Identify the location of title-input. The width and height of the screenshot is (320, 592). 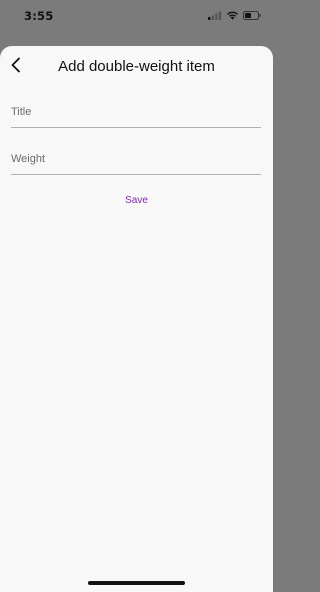
(136, 112).